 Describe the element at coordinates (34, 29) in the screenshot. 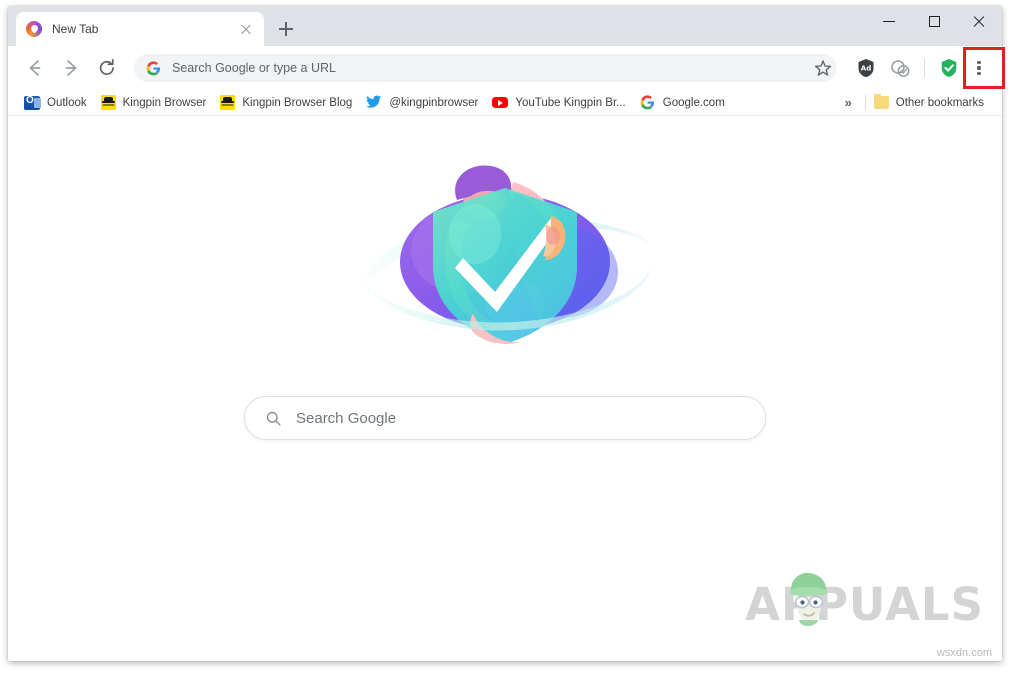

I see `kingpin-favicon-icon` at that location.